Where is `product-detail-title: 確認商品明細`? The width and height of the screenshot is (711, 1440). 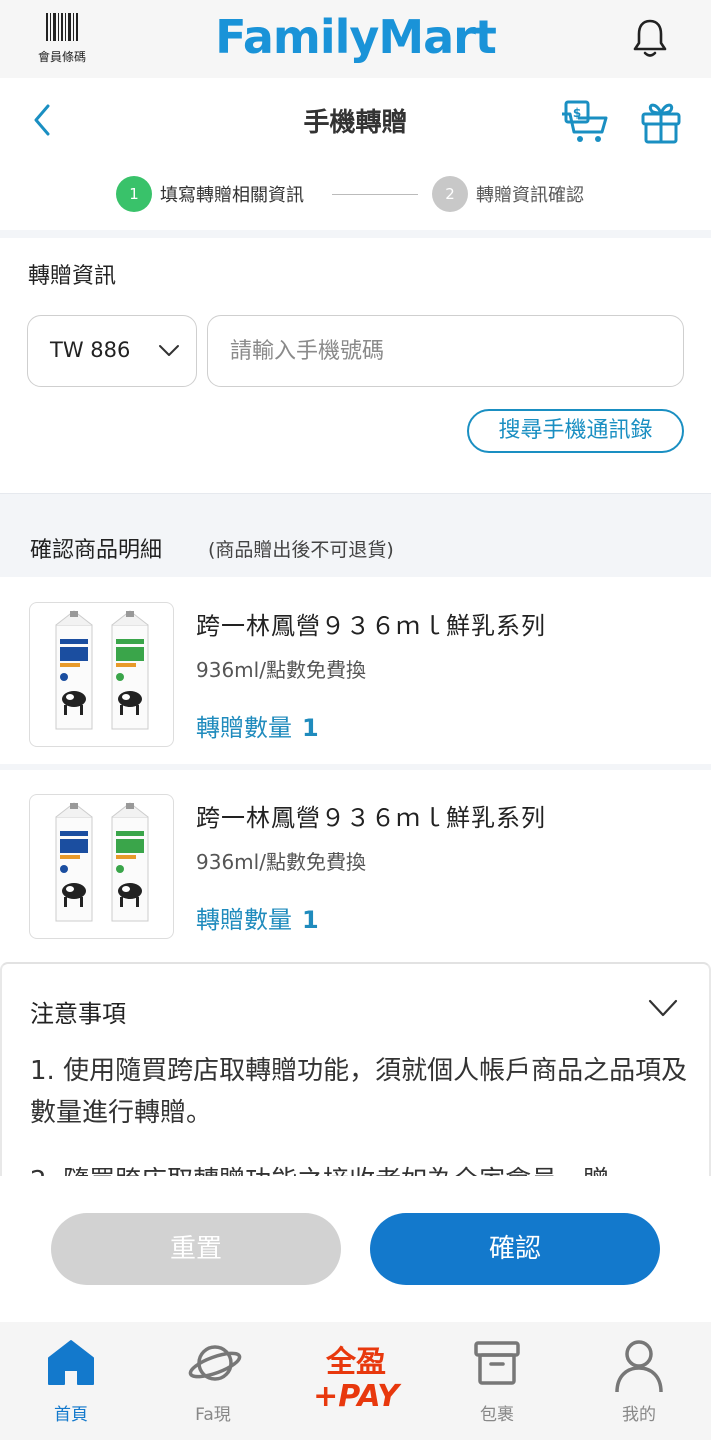 product-detail-title: 確認商品明細 is located at coordinates (96, 550).